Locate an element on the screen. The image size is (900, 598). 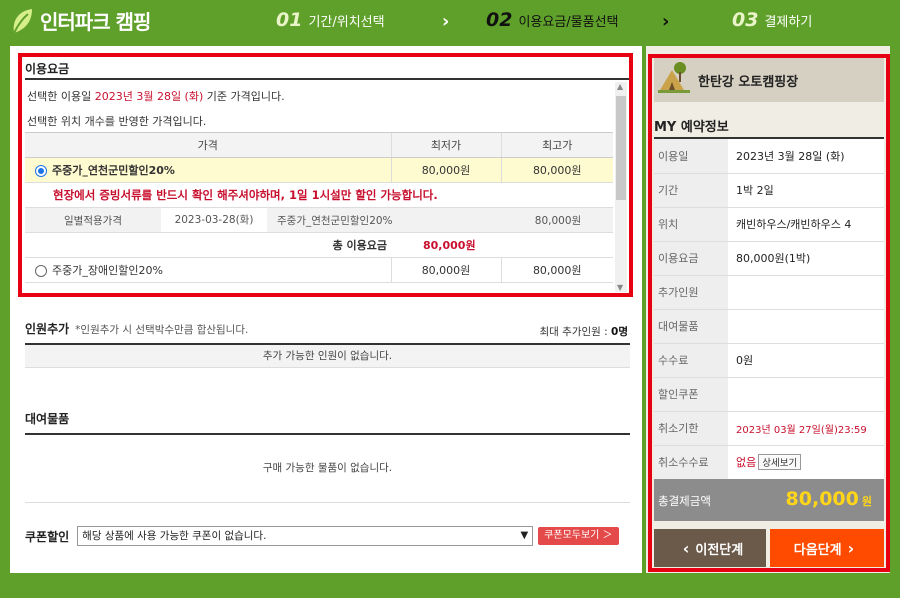
rental-section: 대여물품 구매 가능한 물품이 없습니다. is located at coordinates (327, 456).